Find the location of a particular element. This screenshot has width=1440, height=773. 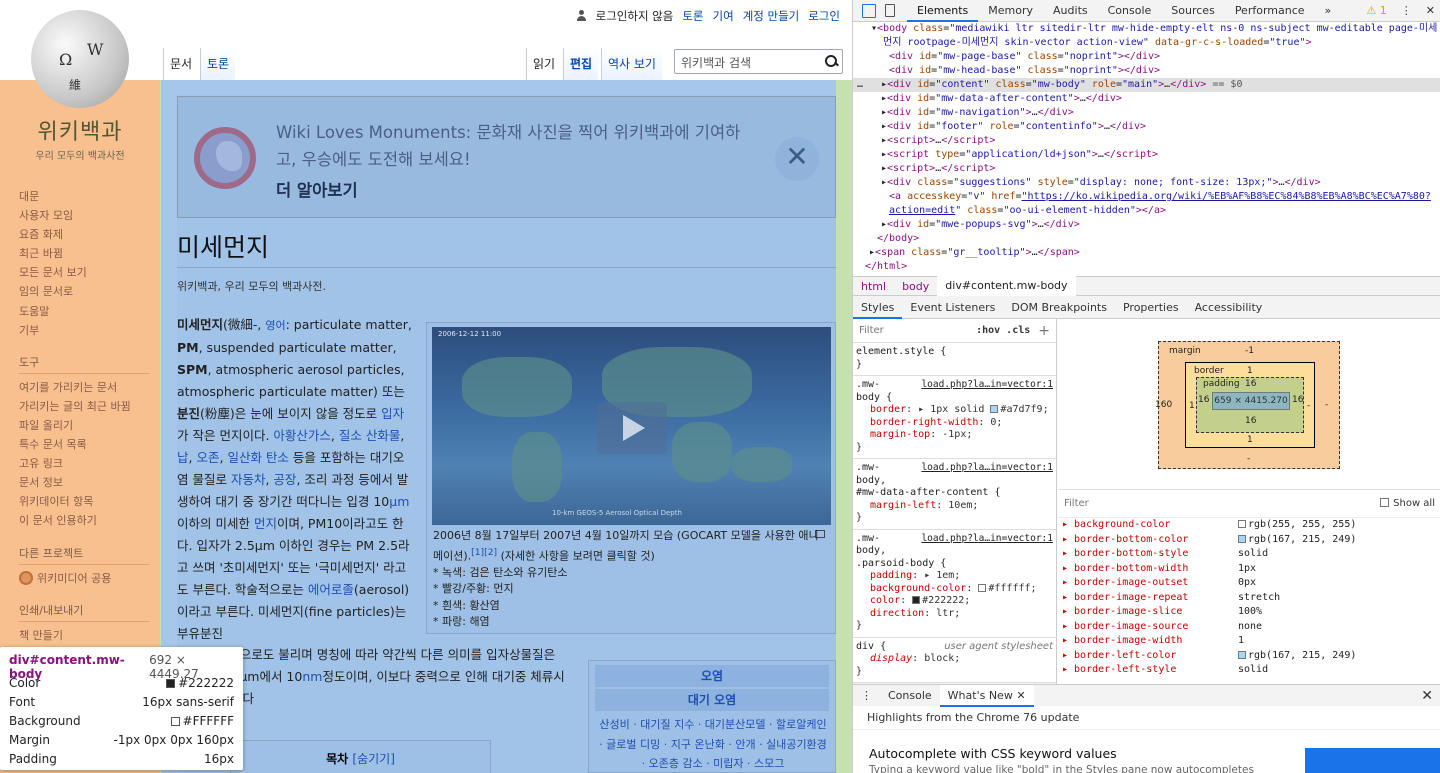

navbox-title: 오염 is located at coordinates (712, 676).